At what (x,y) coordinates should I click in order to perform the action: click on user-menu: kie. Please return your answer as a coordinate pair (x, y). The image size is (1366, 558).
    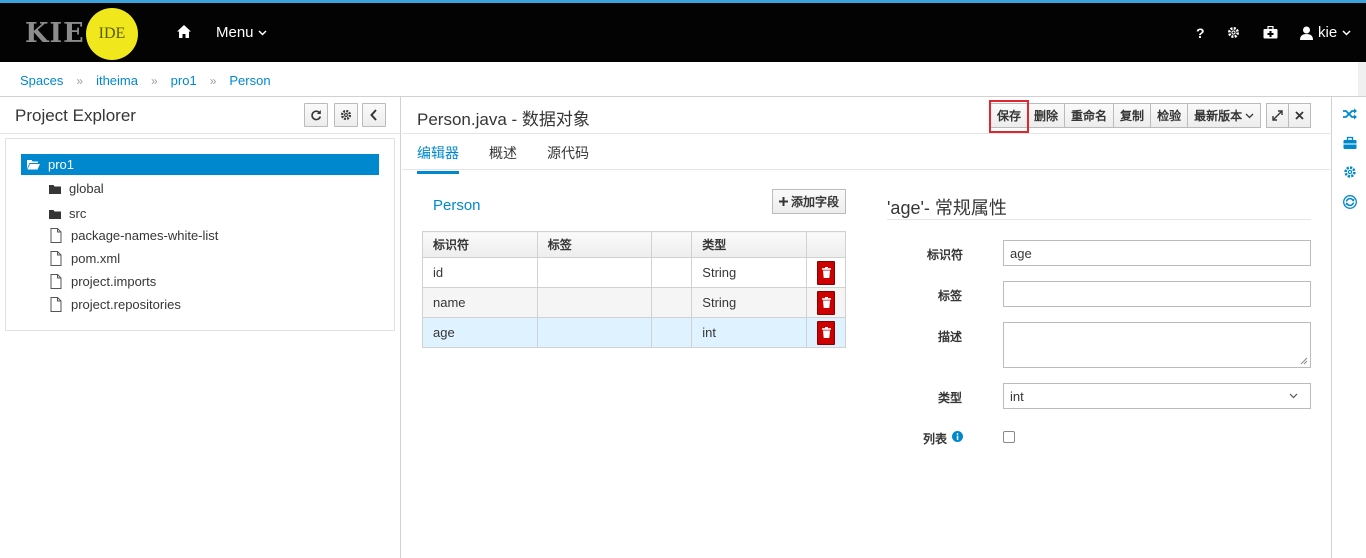
    Looking at the image, I should click on (1325, 32).